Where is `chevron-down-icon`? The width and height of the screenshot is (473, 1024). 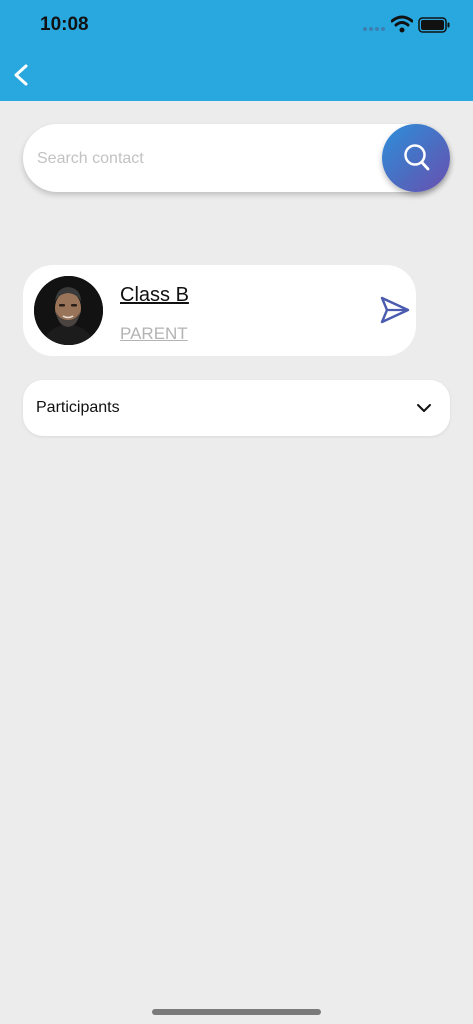 chevron-down-icon is located at coordinates (424, 408).